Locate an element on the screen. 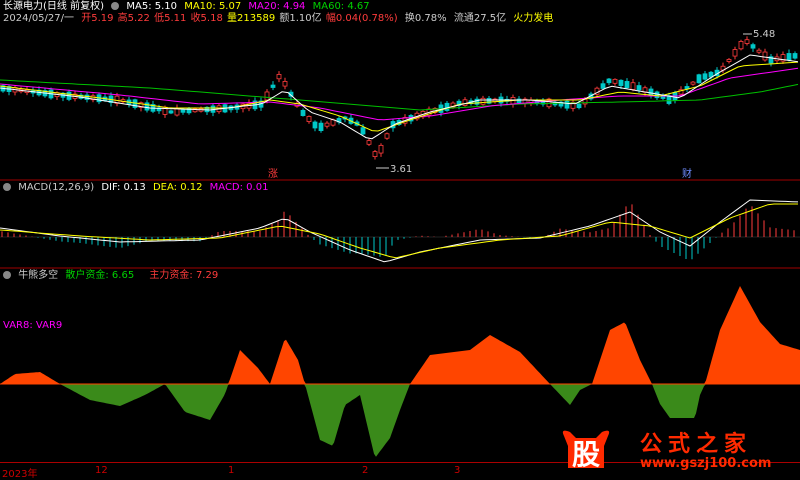 This screenshot has height=480, width=800. macd-title: MACD(12,26,9) is located at coordinates (56, 187).